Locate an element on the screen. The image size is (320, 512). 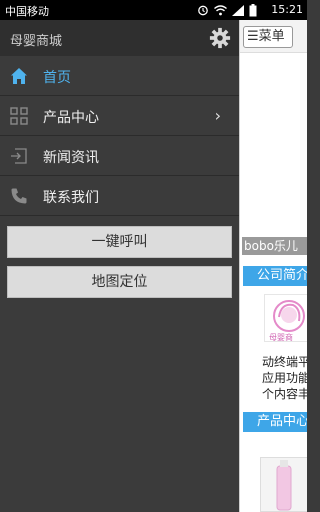
product-image is located at coordinates (283, 484).